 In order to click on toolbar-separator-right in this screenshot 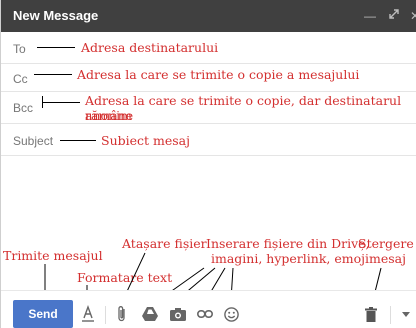, I will do `click(390, 315)`.